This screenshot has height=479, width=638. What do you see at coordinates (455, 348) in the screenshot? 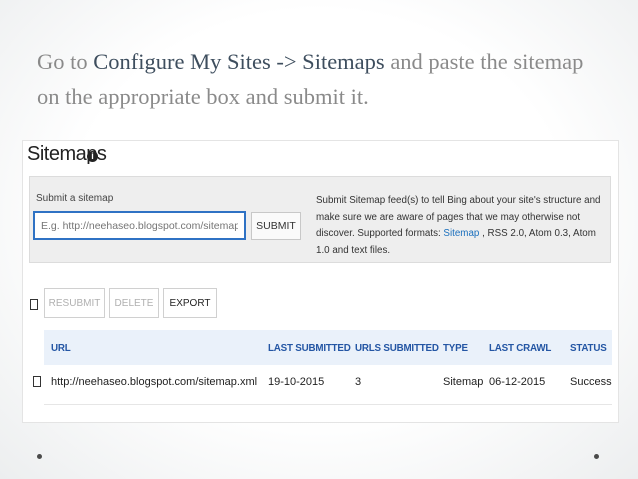
I see `column-header-type: TYPE` at bounding box center [455, 348].